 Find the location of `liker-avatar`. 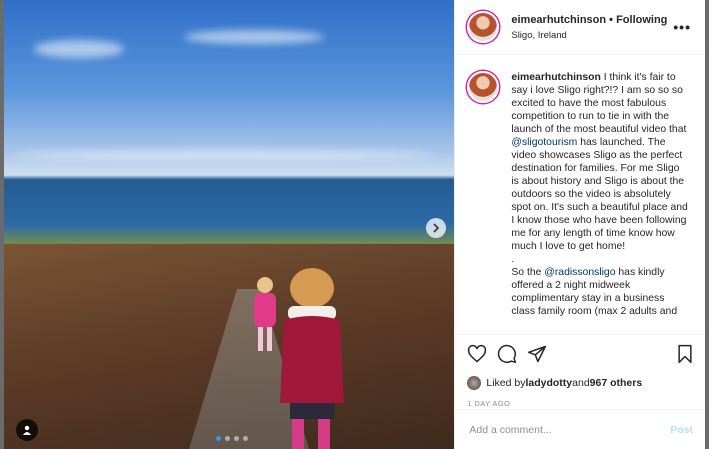

liker-avatar is located at coordinates (474, 383).